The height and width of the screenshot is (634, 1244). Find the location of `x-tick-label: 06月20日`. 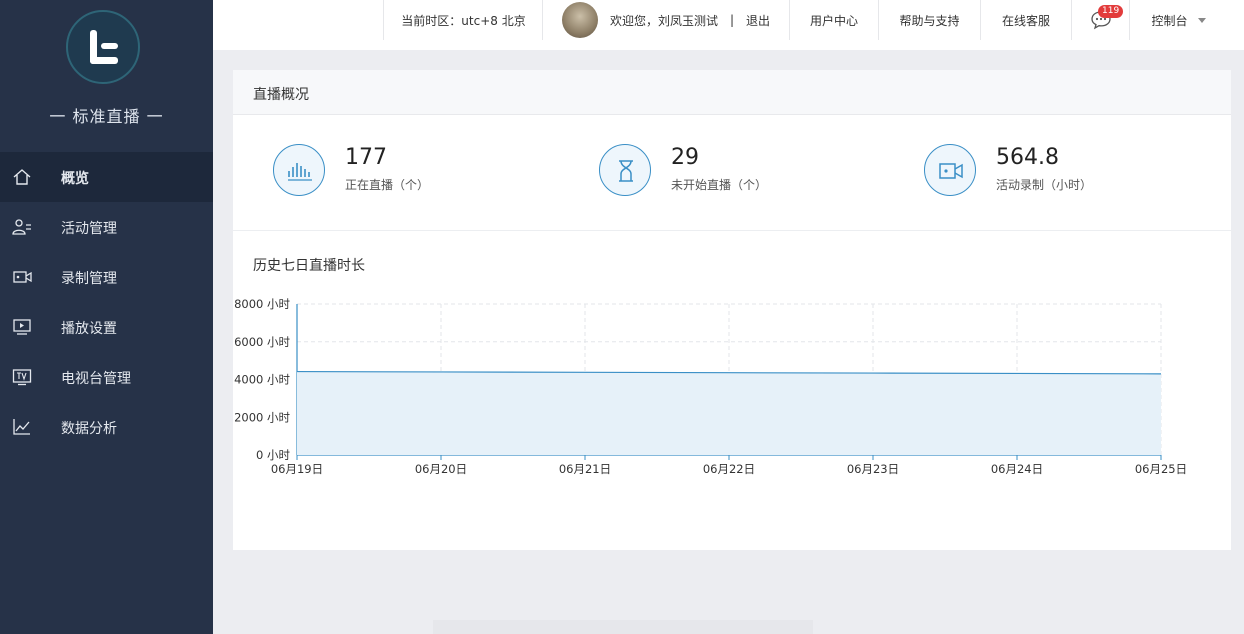

x-tick-label: 06月20日 is located at coordinates (441, 469).